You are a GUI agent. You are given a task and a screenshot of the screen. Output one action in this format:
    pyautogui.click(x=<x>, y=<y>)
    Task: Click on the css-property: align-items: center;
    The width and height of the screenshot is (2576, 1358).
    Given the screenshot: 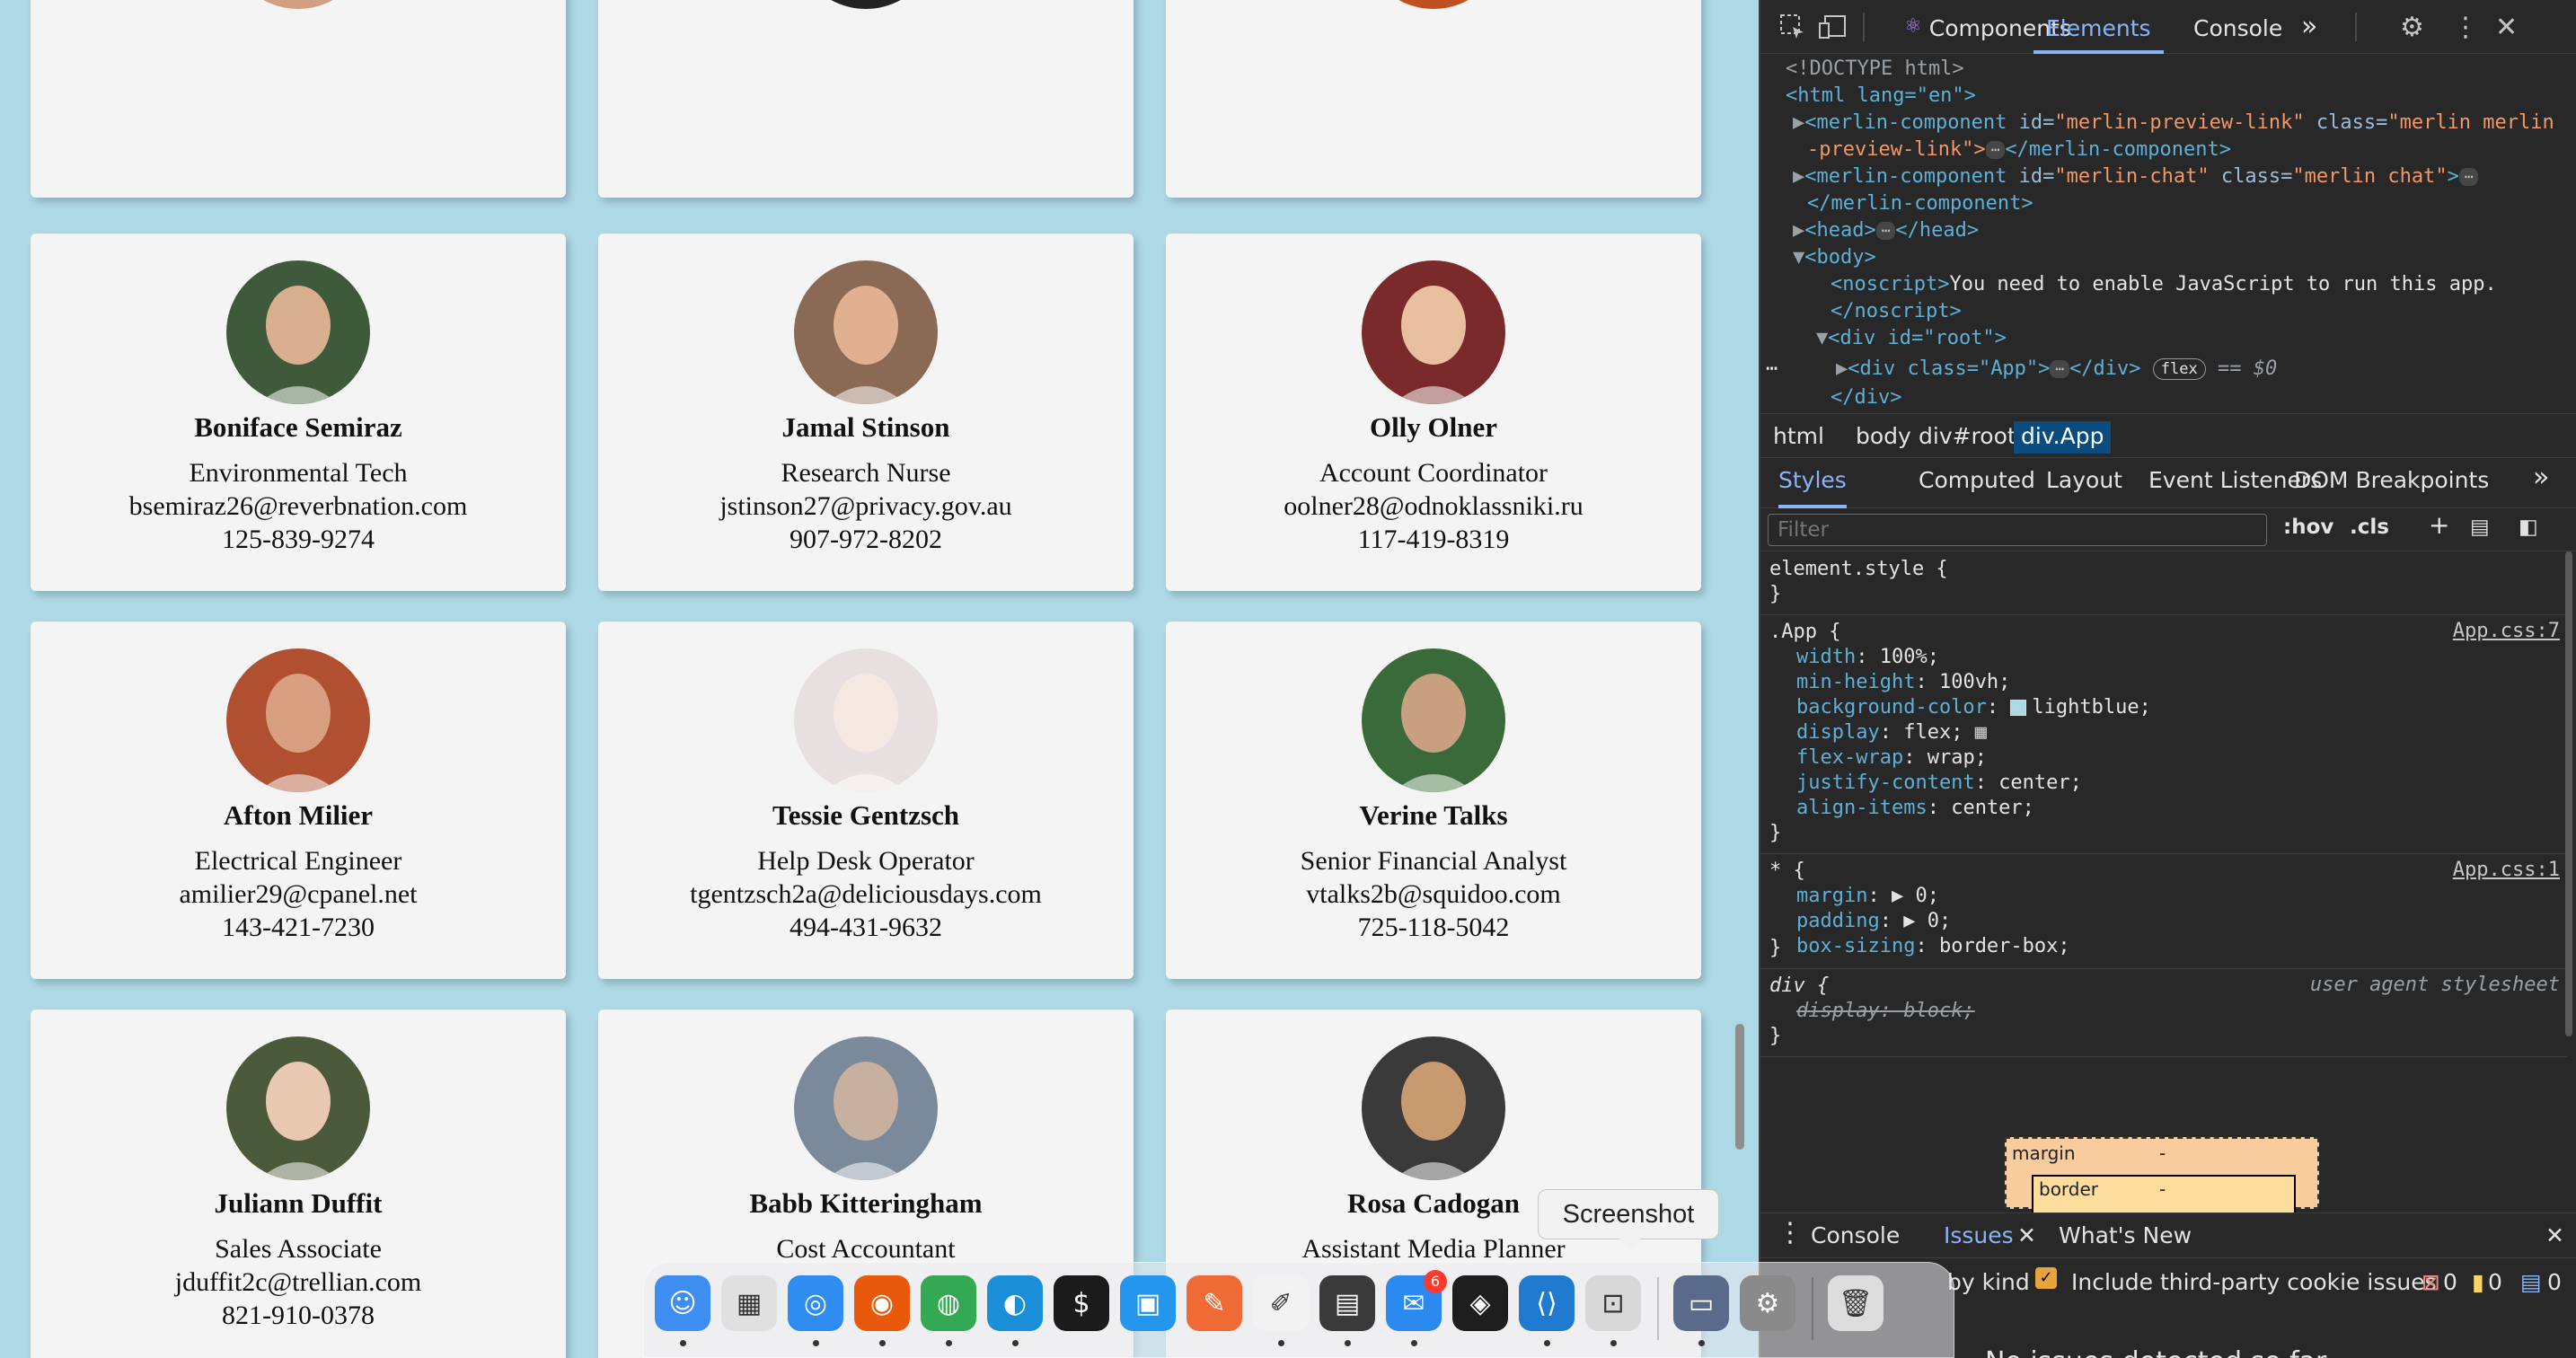 What is the action you would take?
    pyautogui.click(x=1915, y=808)
    